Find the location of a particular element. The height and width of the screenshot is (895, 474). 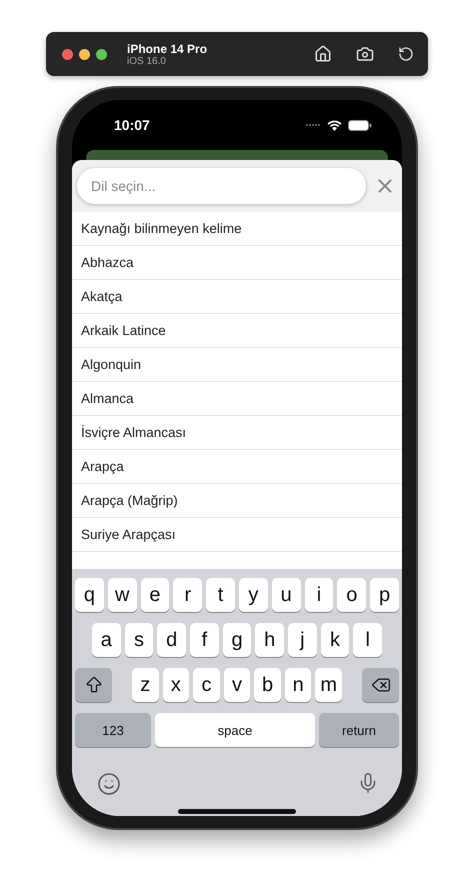

letter-key: y is located at coordinates (253, 595).